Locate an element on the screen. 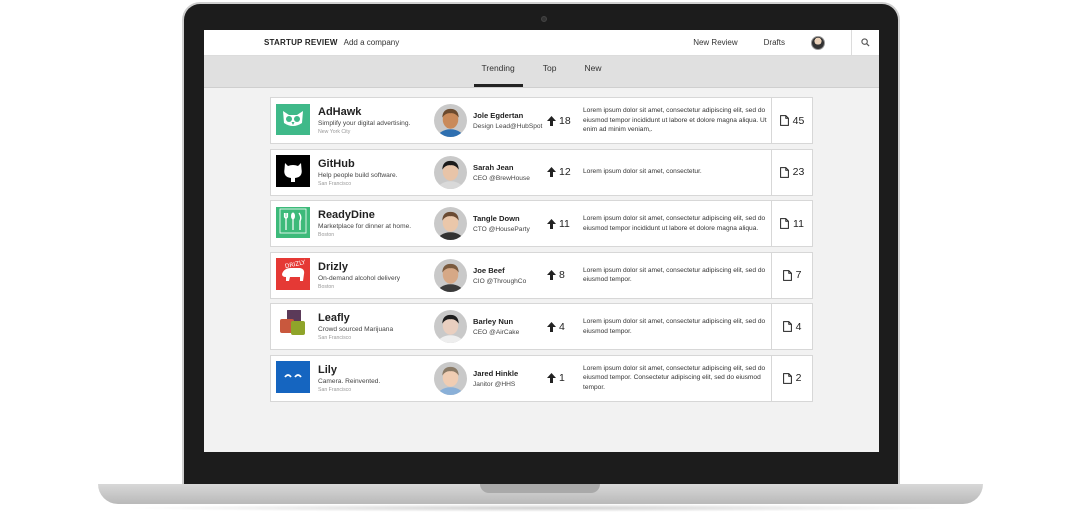 The width and height of the screenshot is (1080, 517). tab-bar: Trending Top New is located at coordinates (541, 72).